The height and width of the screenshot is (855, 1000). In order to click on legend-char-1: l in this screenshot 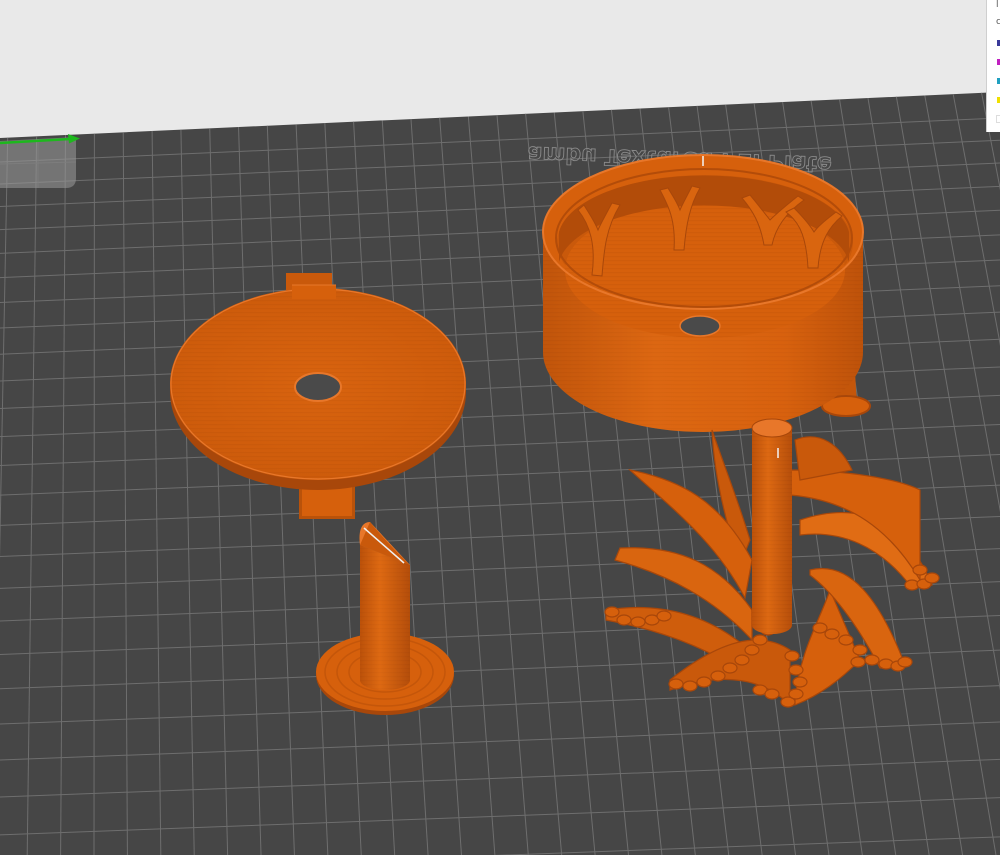, I will do `click(997, 5)`.